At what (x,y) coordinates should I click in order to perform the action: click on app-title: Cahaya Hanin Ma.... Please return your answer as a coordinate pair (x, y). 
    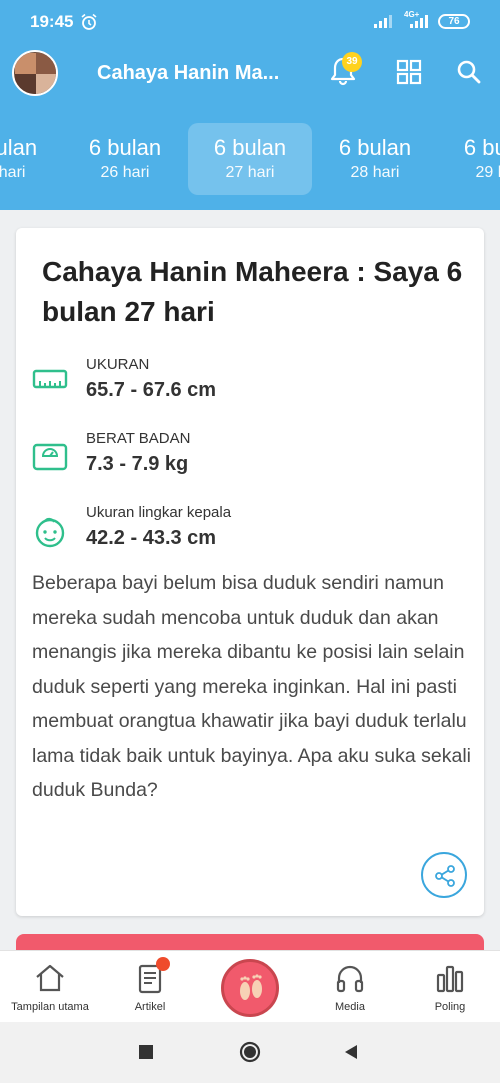
    Looking at the image, I should click on (188, 73).